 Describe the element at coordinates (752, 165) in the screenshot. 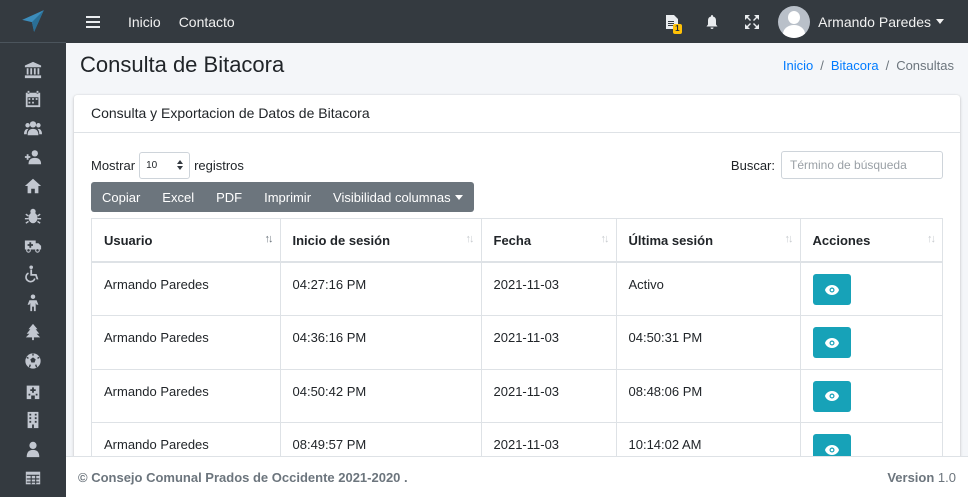

I see `search-label: Buscar:` at that location.